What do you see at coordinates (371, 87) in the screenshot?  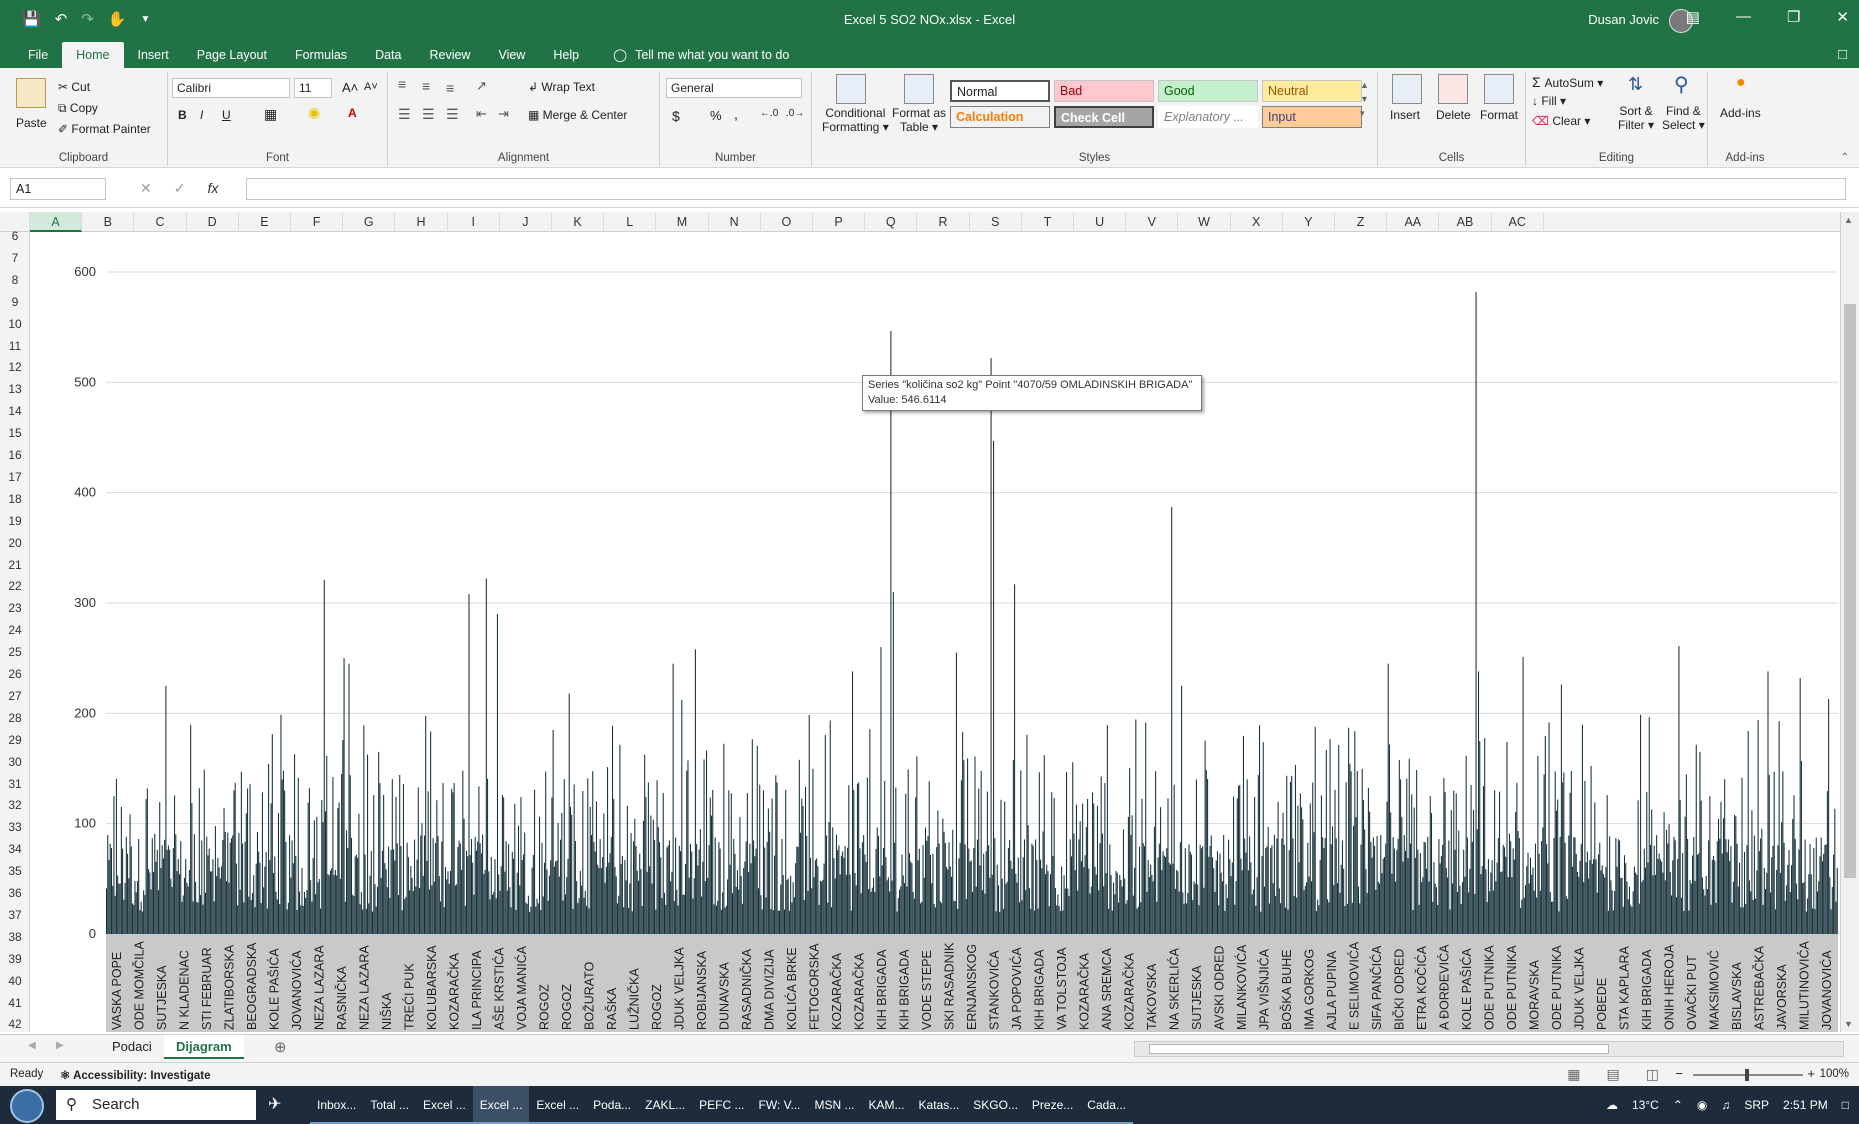 I see `decrease-font-icon: A˅` at bounding box center [371, 87].